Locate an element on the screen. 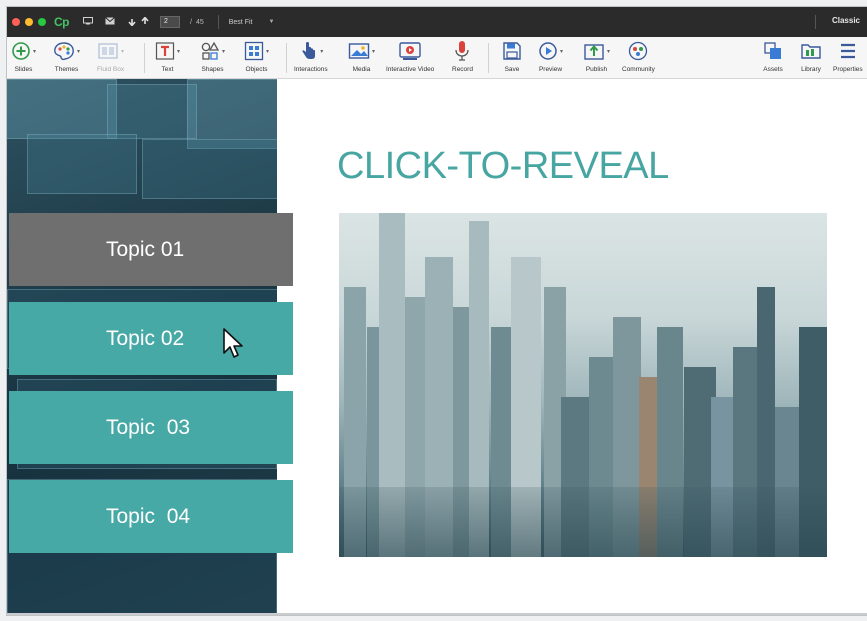  mode-divider is located at coordinates (815, 22).